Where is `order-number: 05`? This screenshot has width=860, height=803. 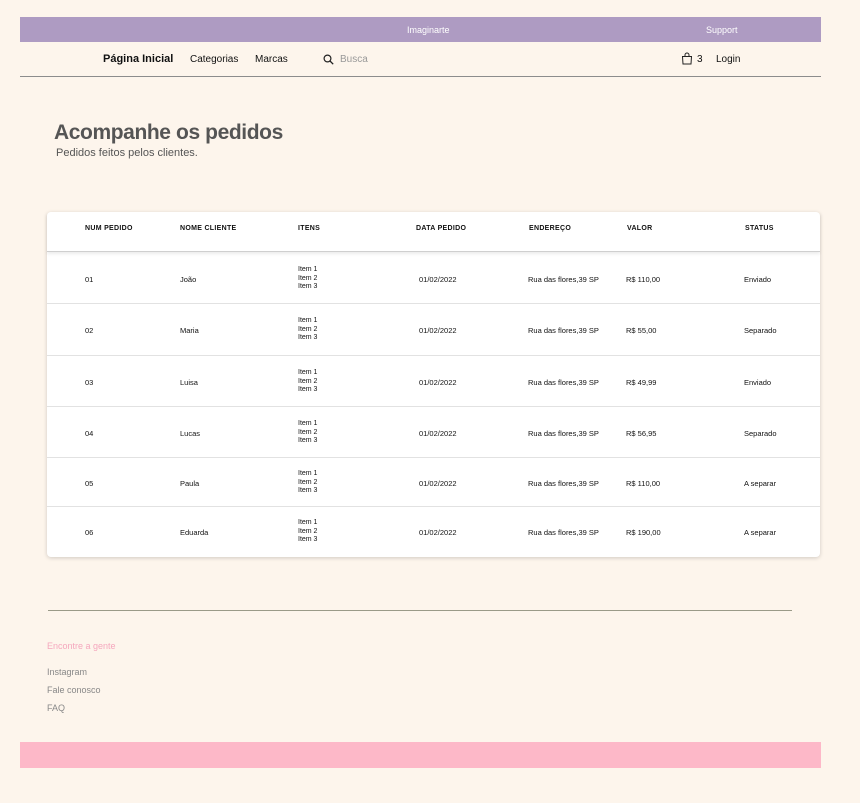 order-number: 05 is located at coordinates (89, 483).